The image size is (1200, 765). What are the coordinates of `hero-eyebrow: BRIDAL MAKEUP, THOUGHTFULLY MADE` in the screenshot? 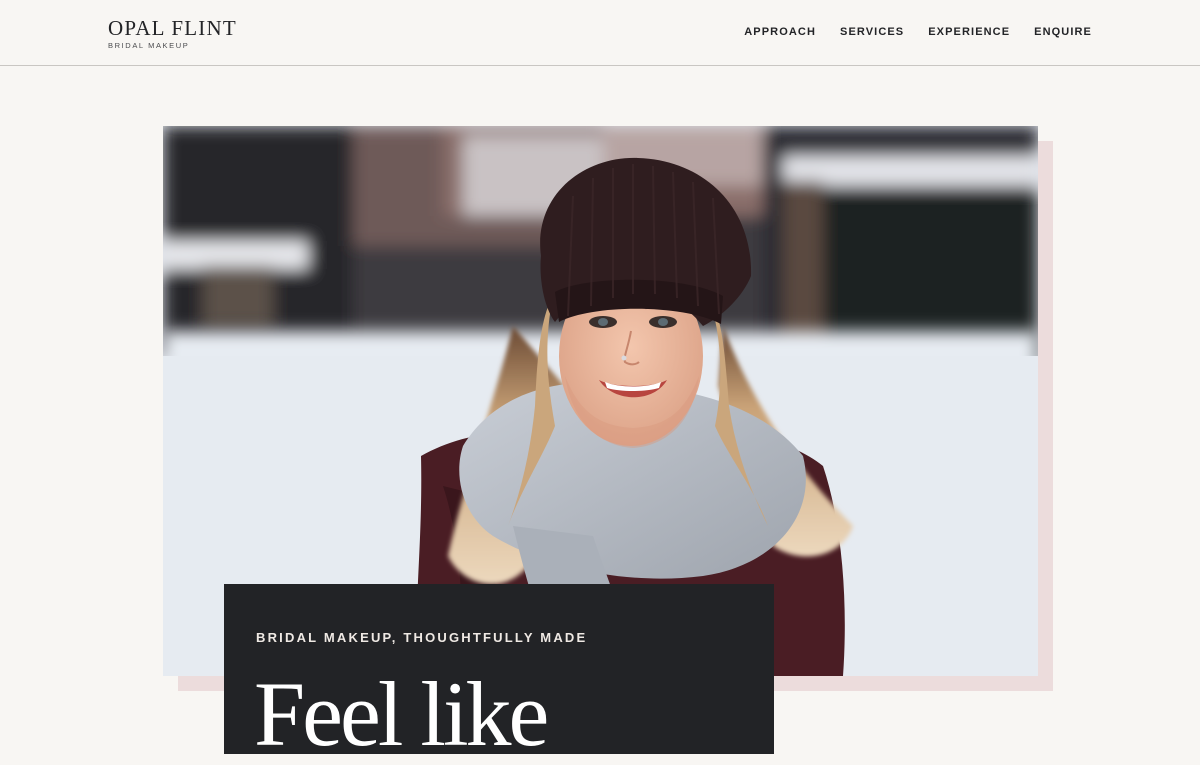 It's located at (422, 637).